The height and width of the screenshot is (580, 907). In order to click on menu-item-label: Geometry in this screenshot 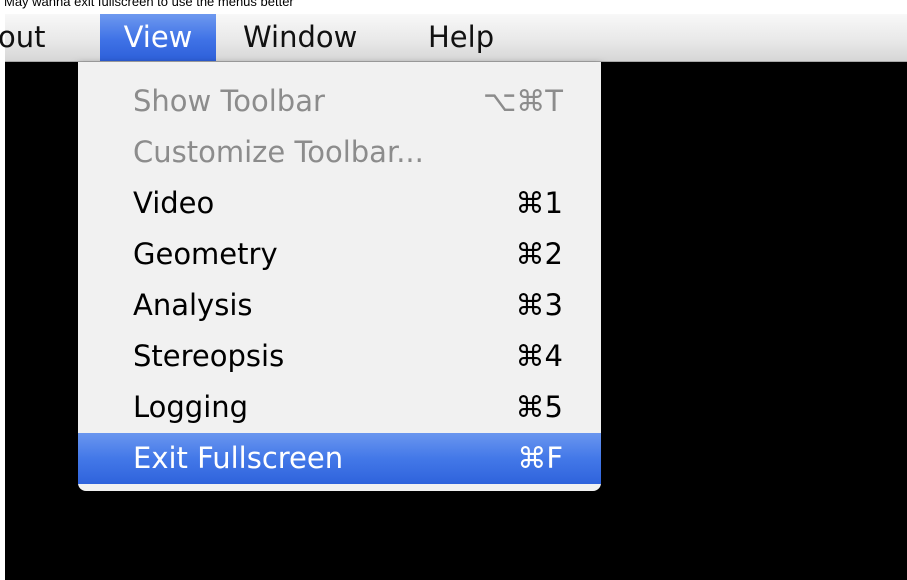, I will do `click(205, 254)`.